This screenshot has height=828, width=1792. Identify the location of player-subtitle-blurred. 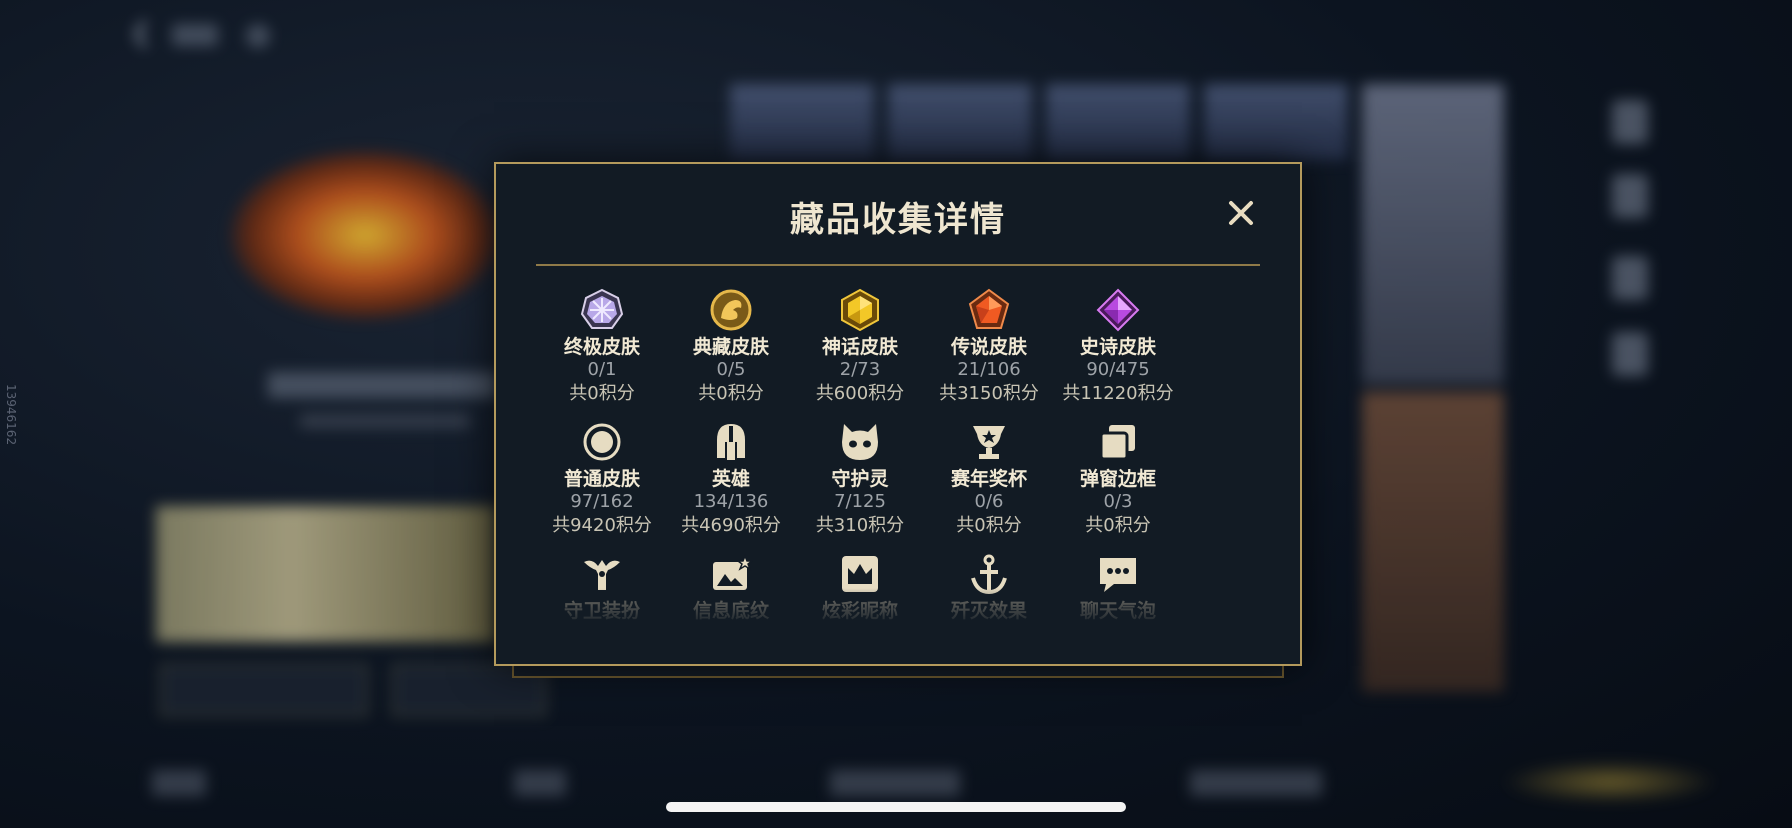
(385, 421).